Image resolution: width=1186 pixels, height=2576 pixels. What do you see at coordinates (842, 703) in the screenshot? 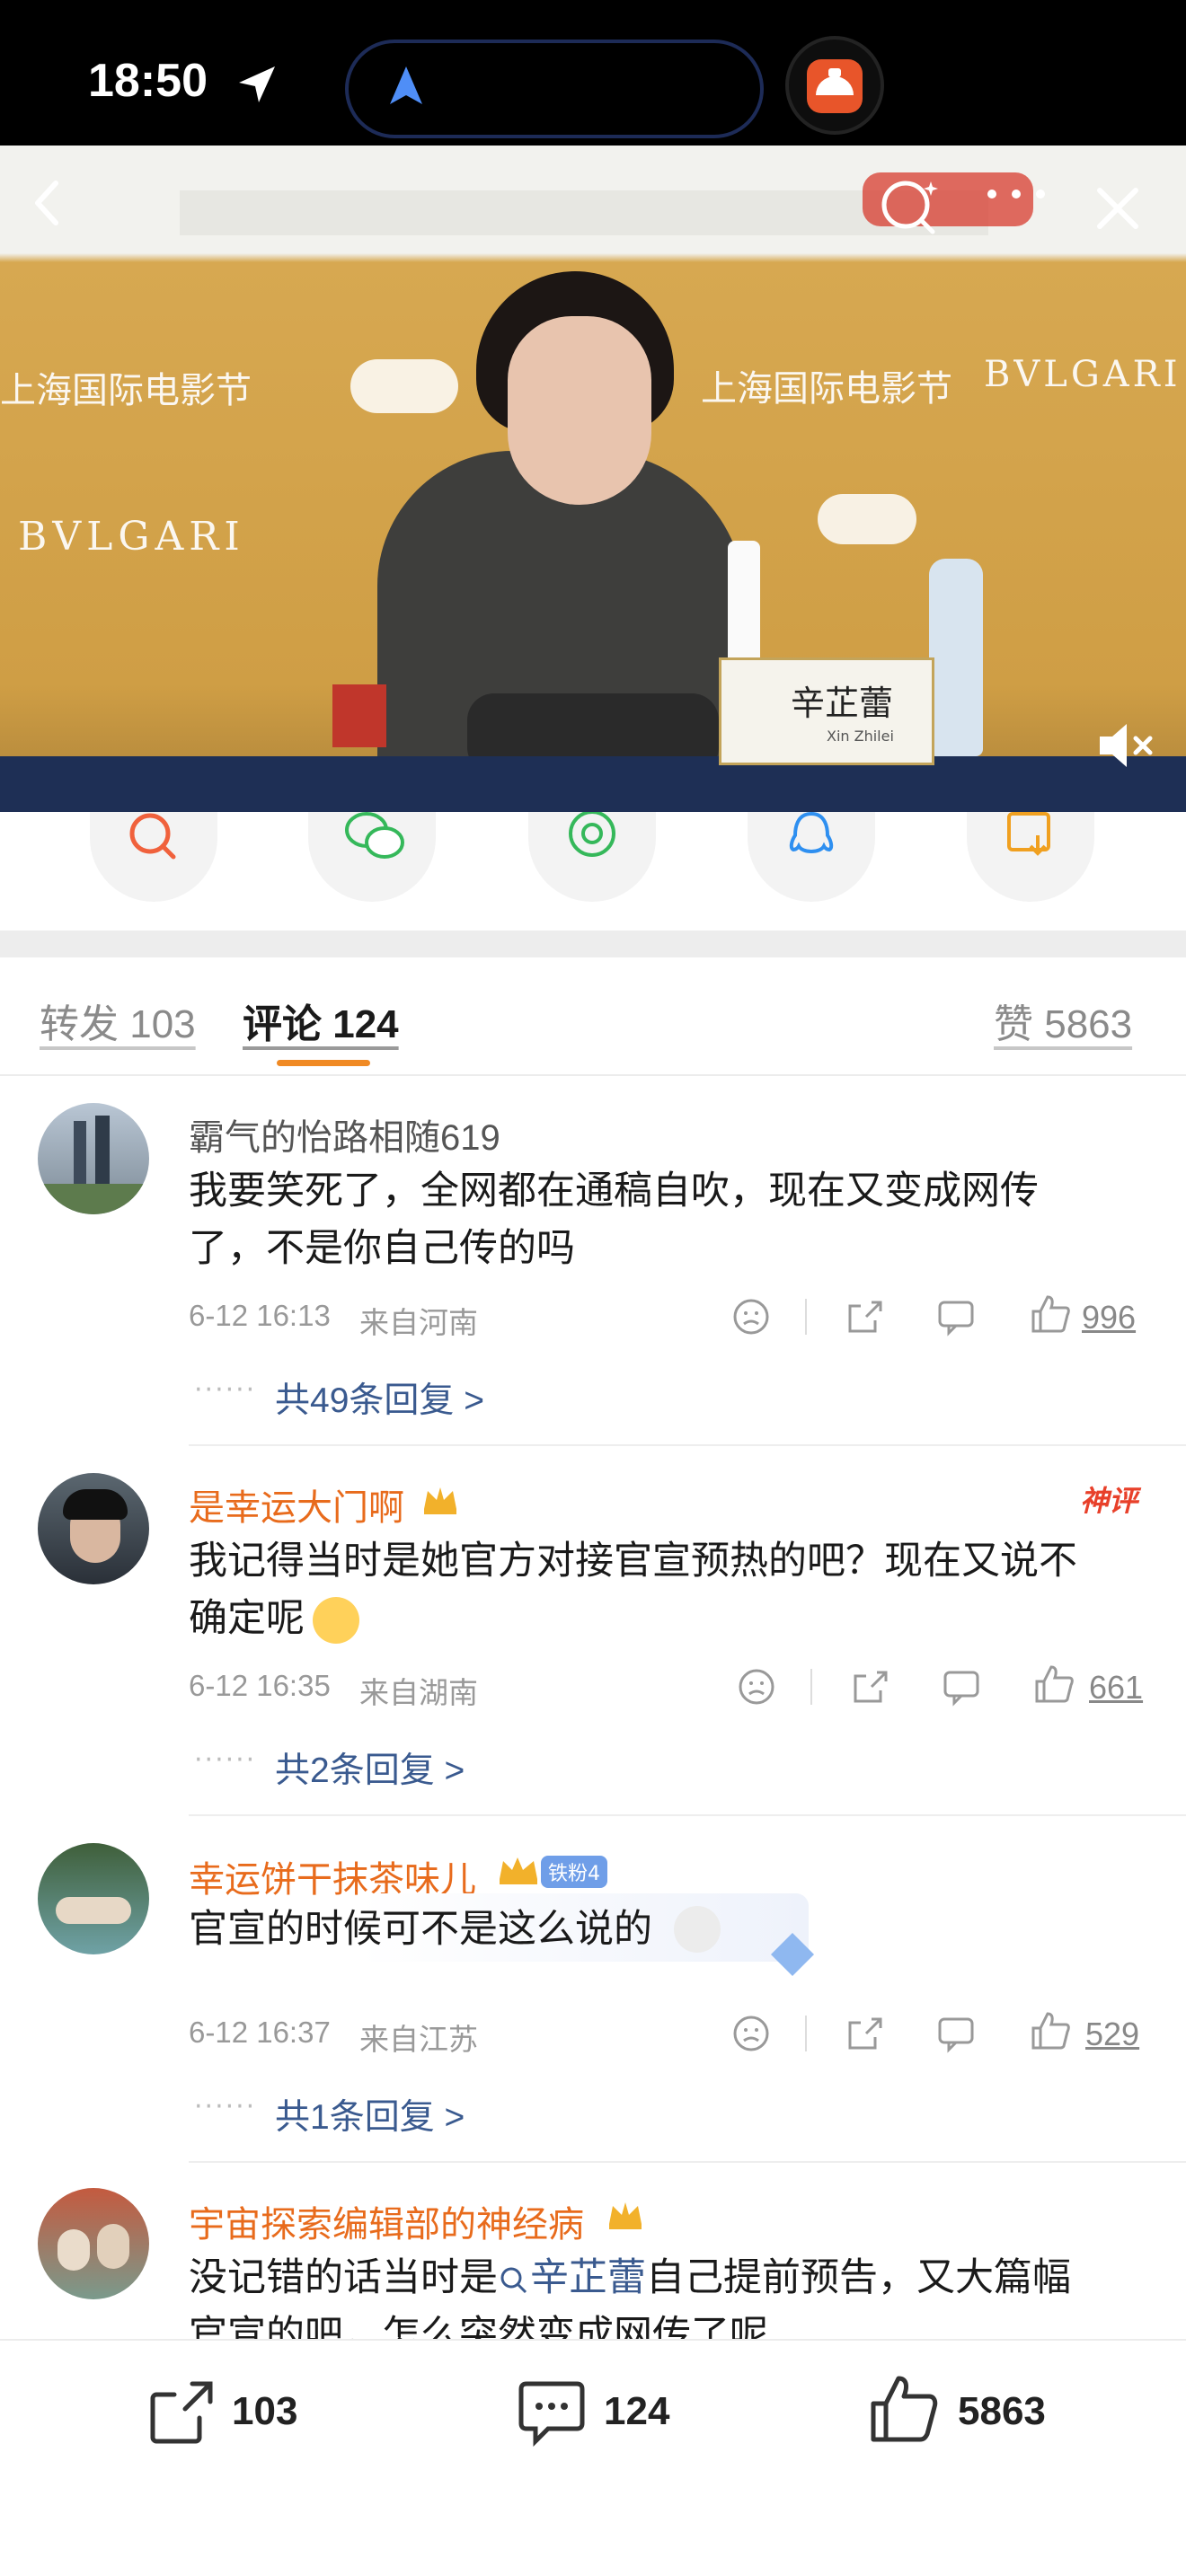
I see `nameplate-name: 辛芷蕾` at bounding box center [842, 703].